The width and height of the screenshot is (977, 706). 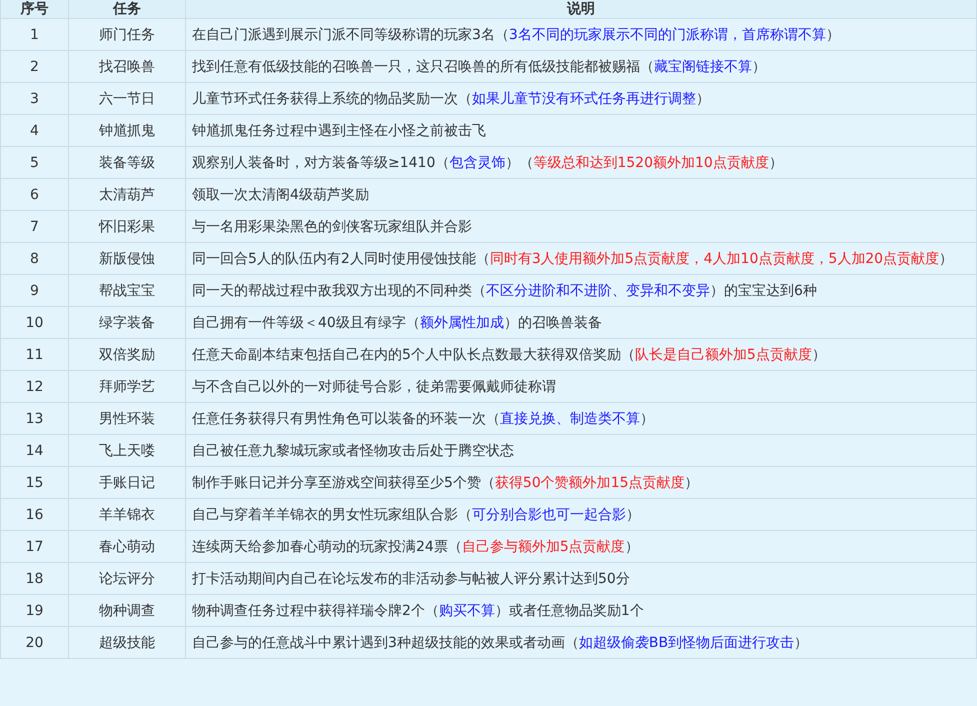 I want to click on description-cell: 制作手账日记并分享至游戏空间获得至少5个赞（获得50个赞额外加15点贡献度）, so click(x=581, y=483).